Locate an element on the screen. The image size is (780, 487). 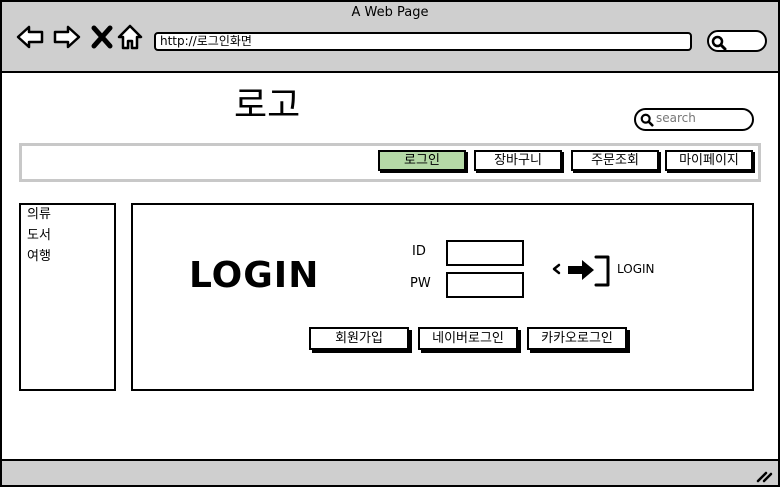
sidebar-item-books: 도서 is located at coordinates (39, 236).